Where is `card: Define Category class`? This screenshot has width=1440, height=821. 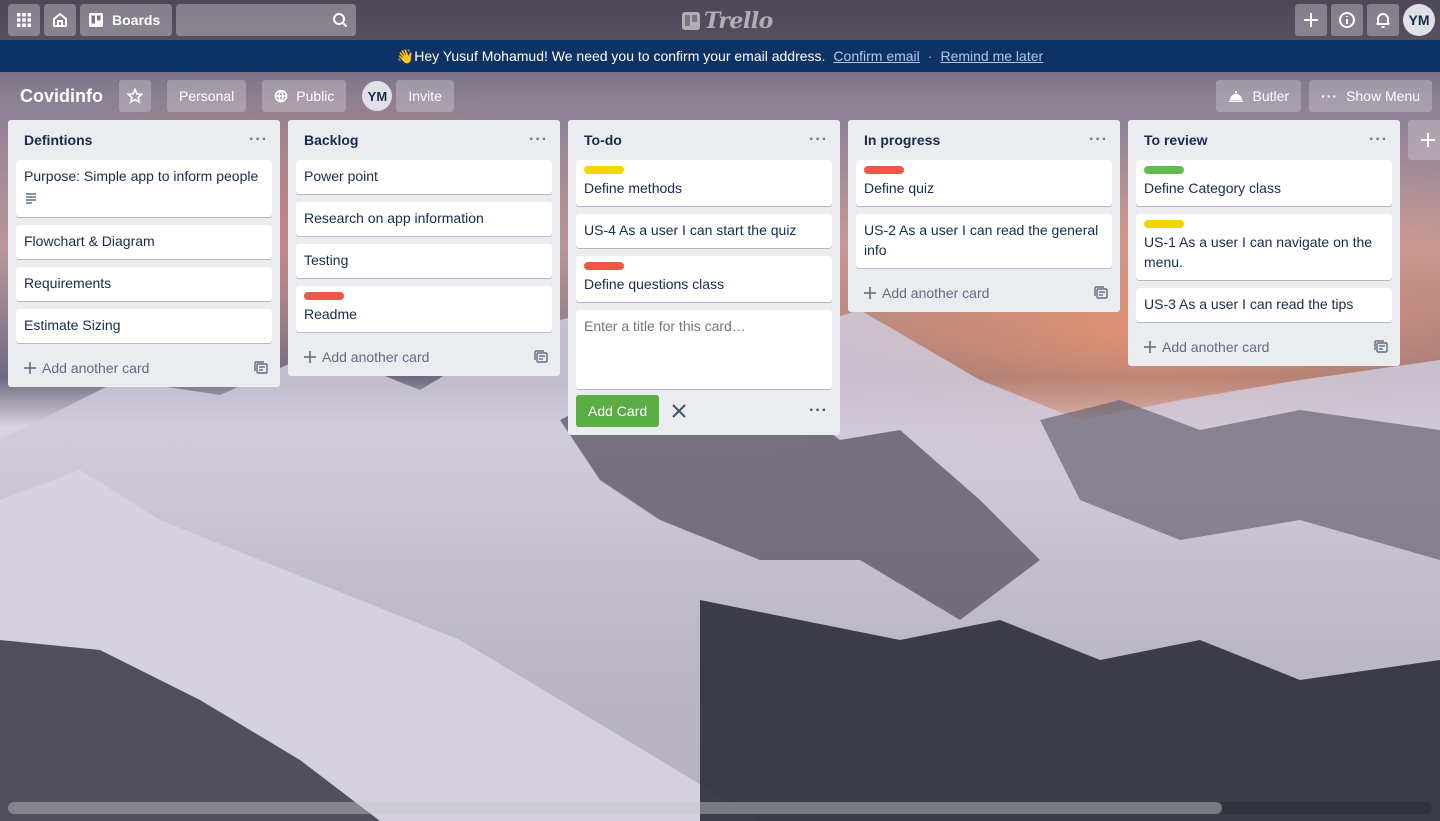 card: Define Category class is located at coordinates (1264, 183).